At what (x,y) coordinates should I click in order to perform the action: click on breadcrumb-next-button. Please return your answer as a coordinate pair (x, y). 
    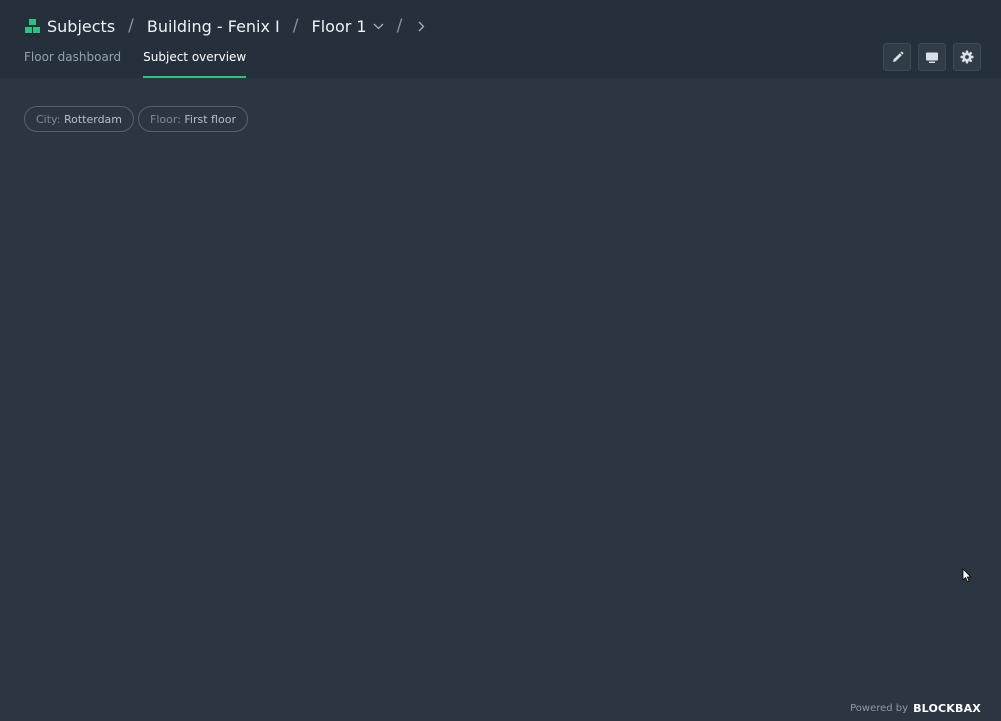
    Looking at the image, I should click on (420, 26).